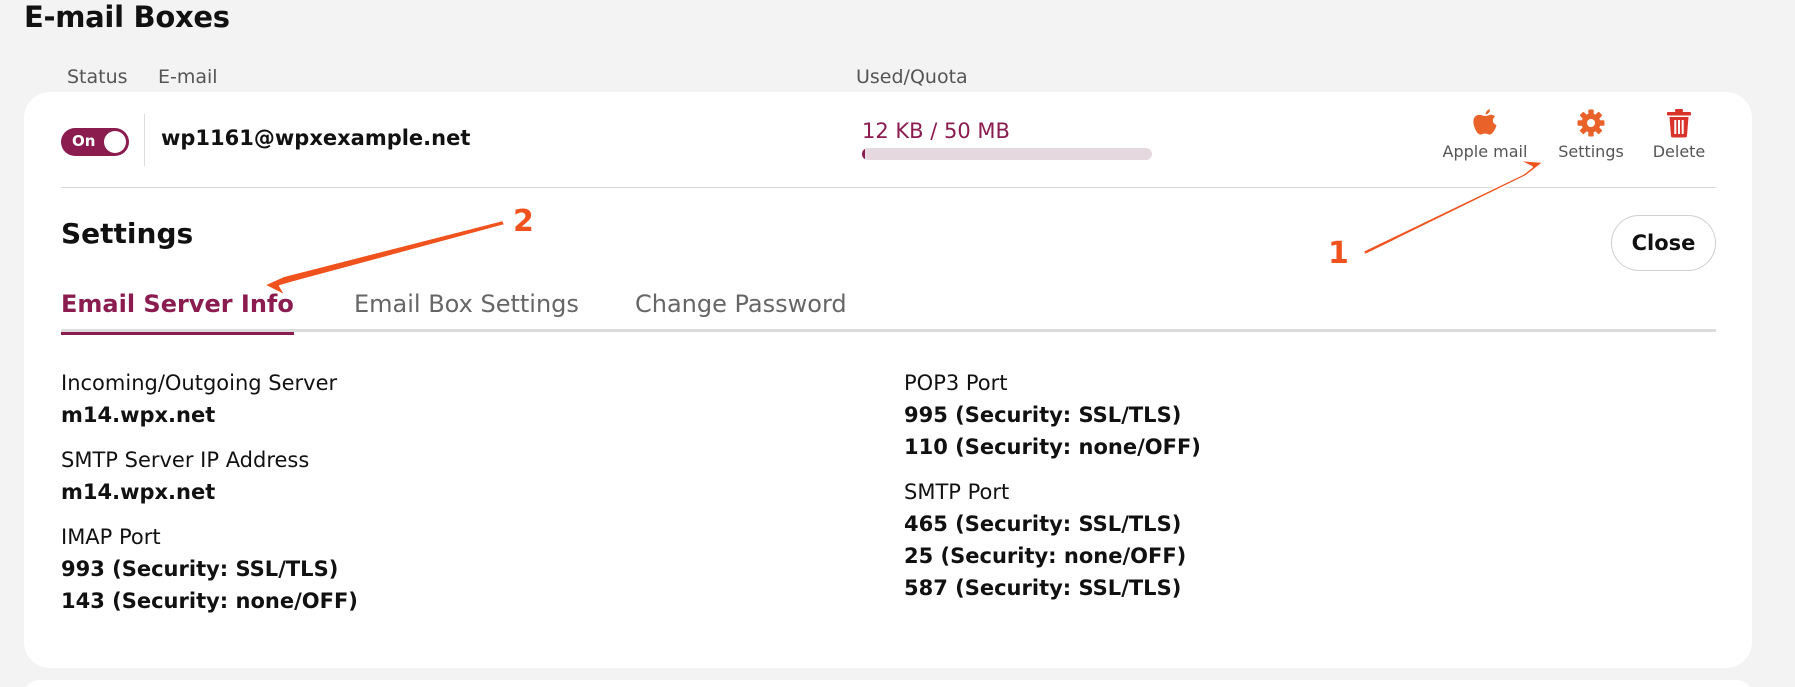  I want to click on page-title: E-mail Boxes, so click(127, 17).